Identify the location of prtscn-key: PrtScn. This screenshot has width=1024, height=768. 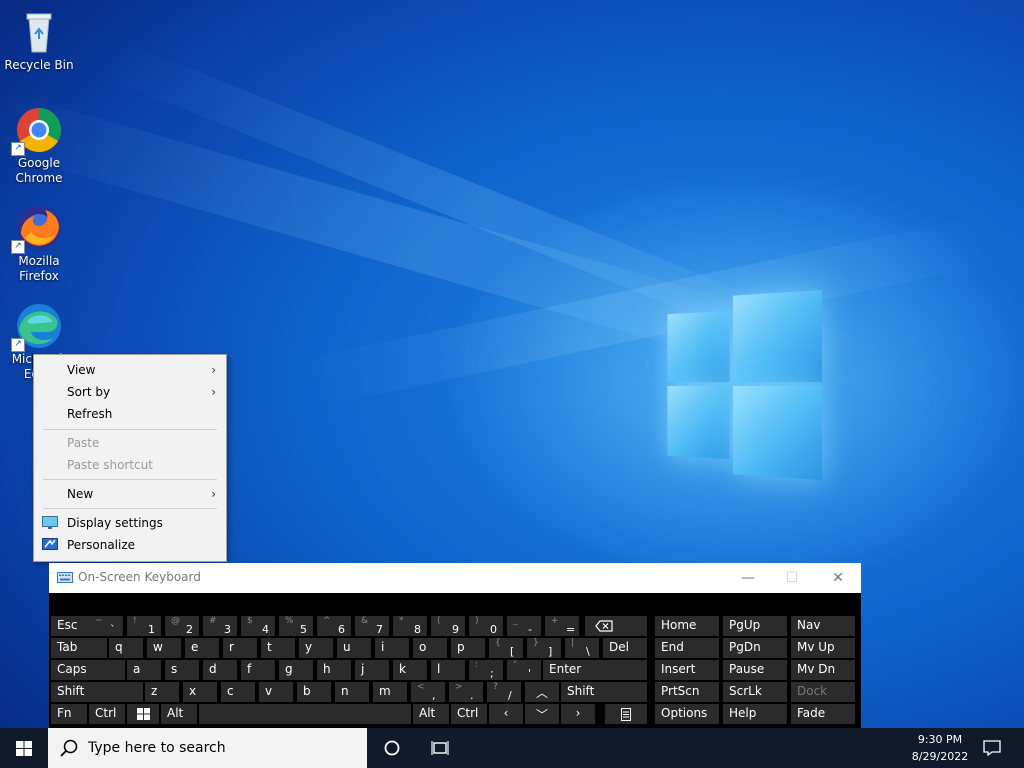
(687, 692).